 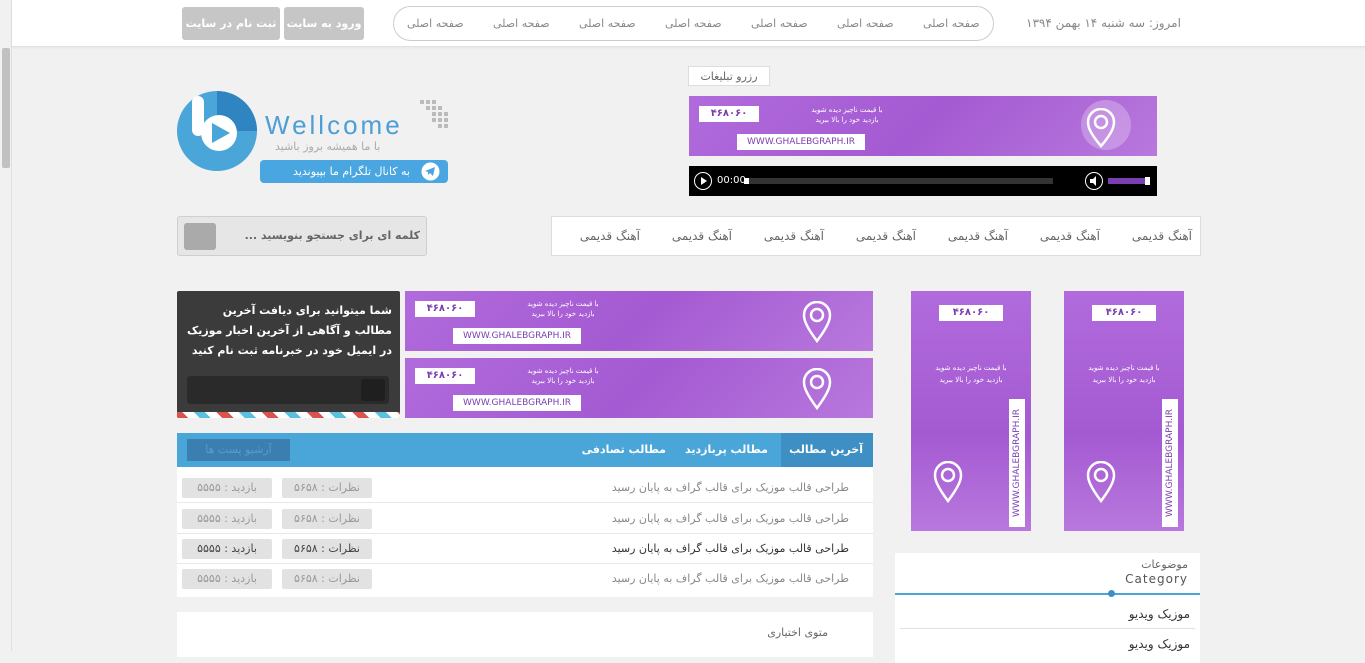 I want to click on logo-subtitle: با ما همیشه بروز باشید, so click(x=328, y=146).